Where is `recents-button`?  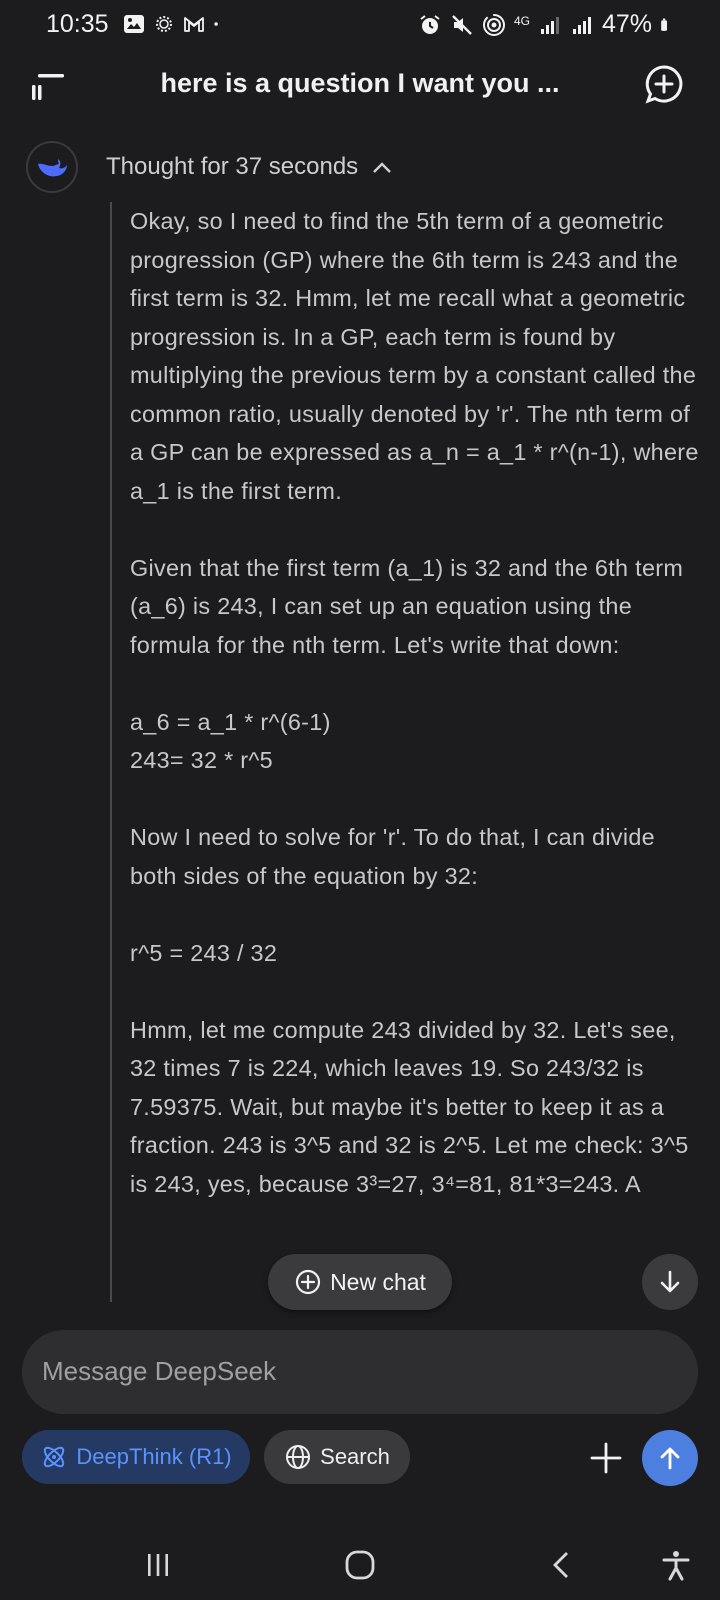
recents-button is located at coordinates (158, 1565).